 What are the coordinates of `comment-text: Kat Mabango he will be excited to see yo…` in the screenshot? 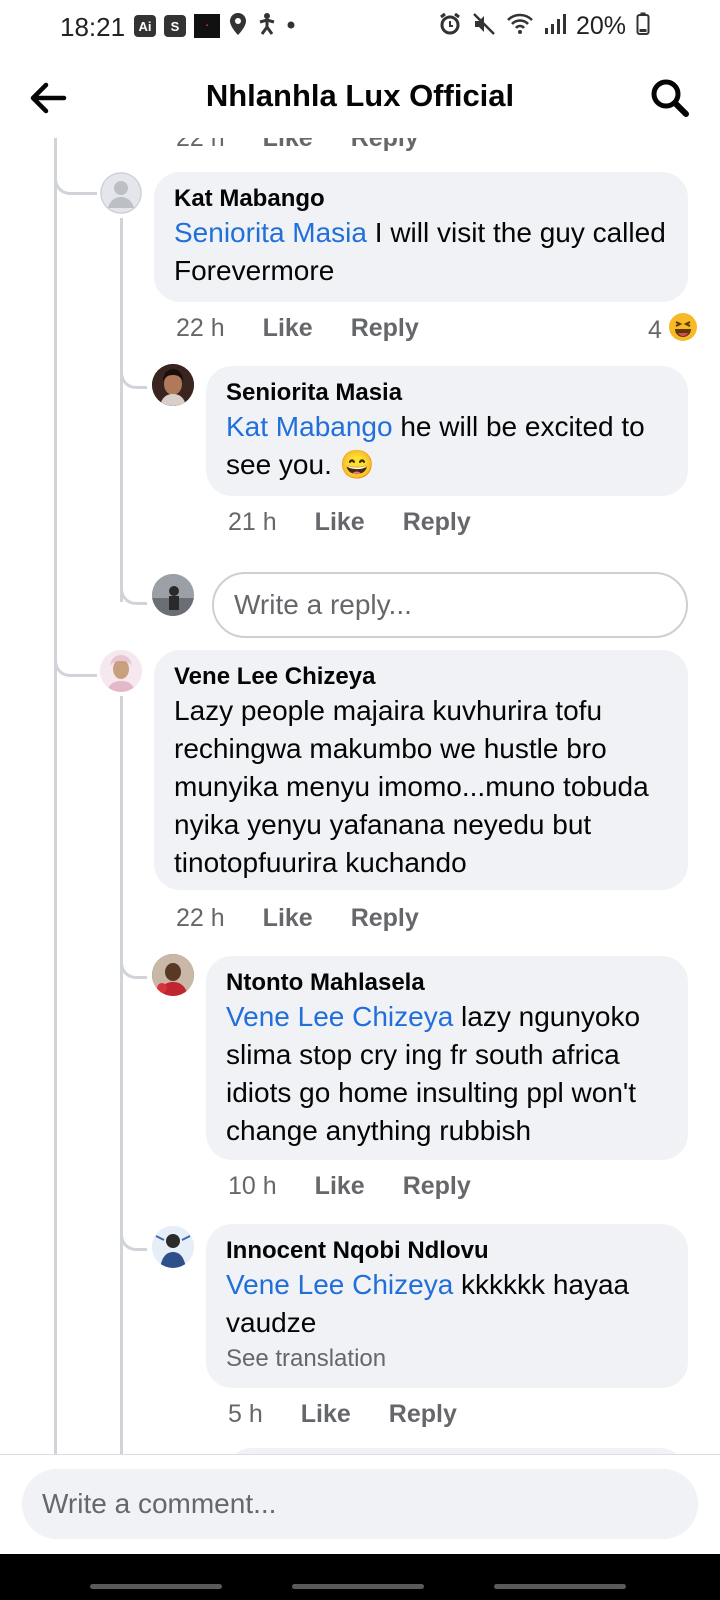 It's located at (435, 445).